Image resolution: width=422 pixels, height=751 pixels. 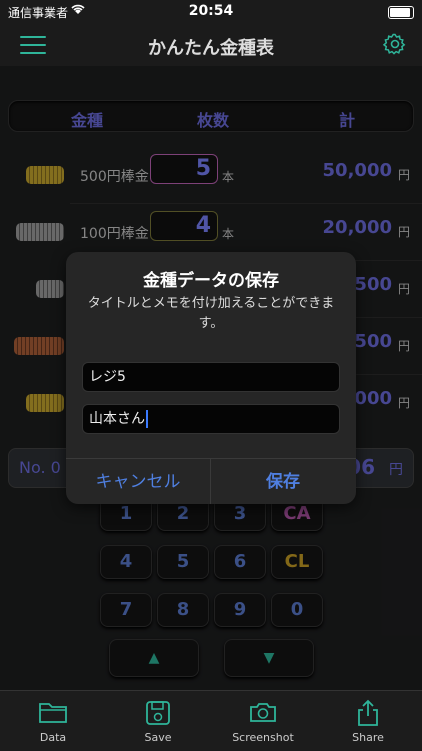 I want to click on share-icon, so click(x=368, y=713).